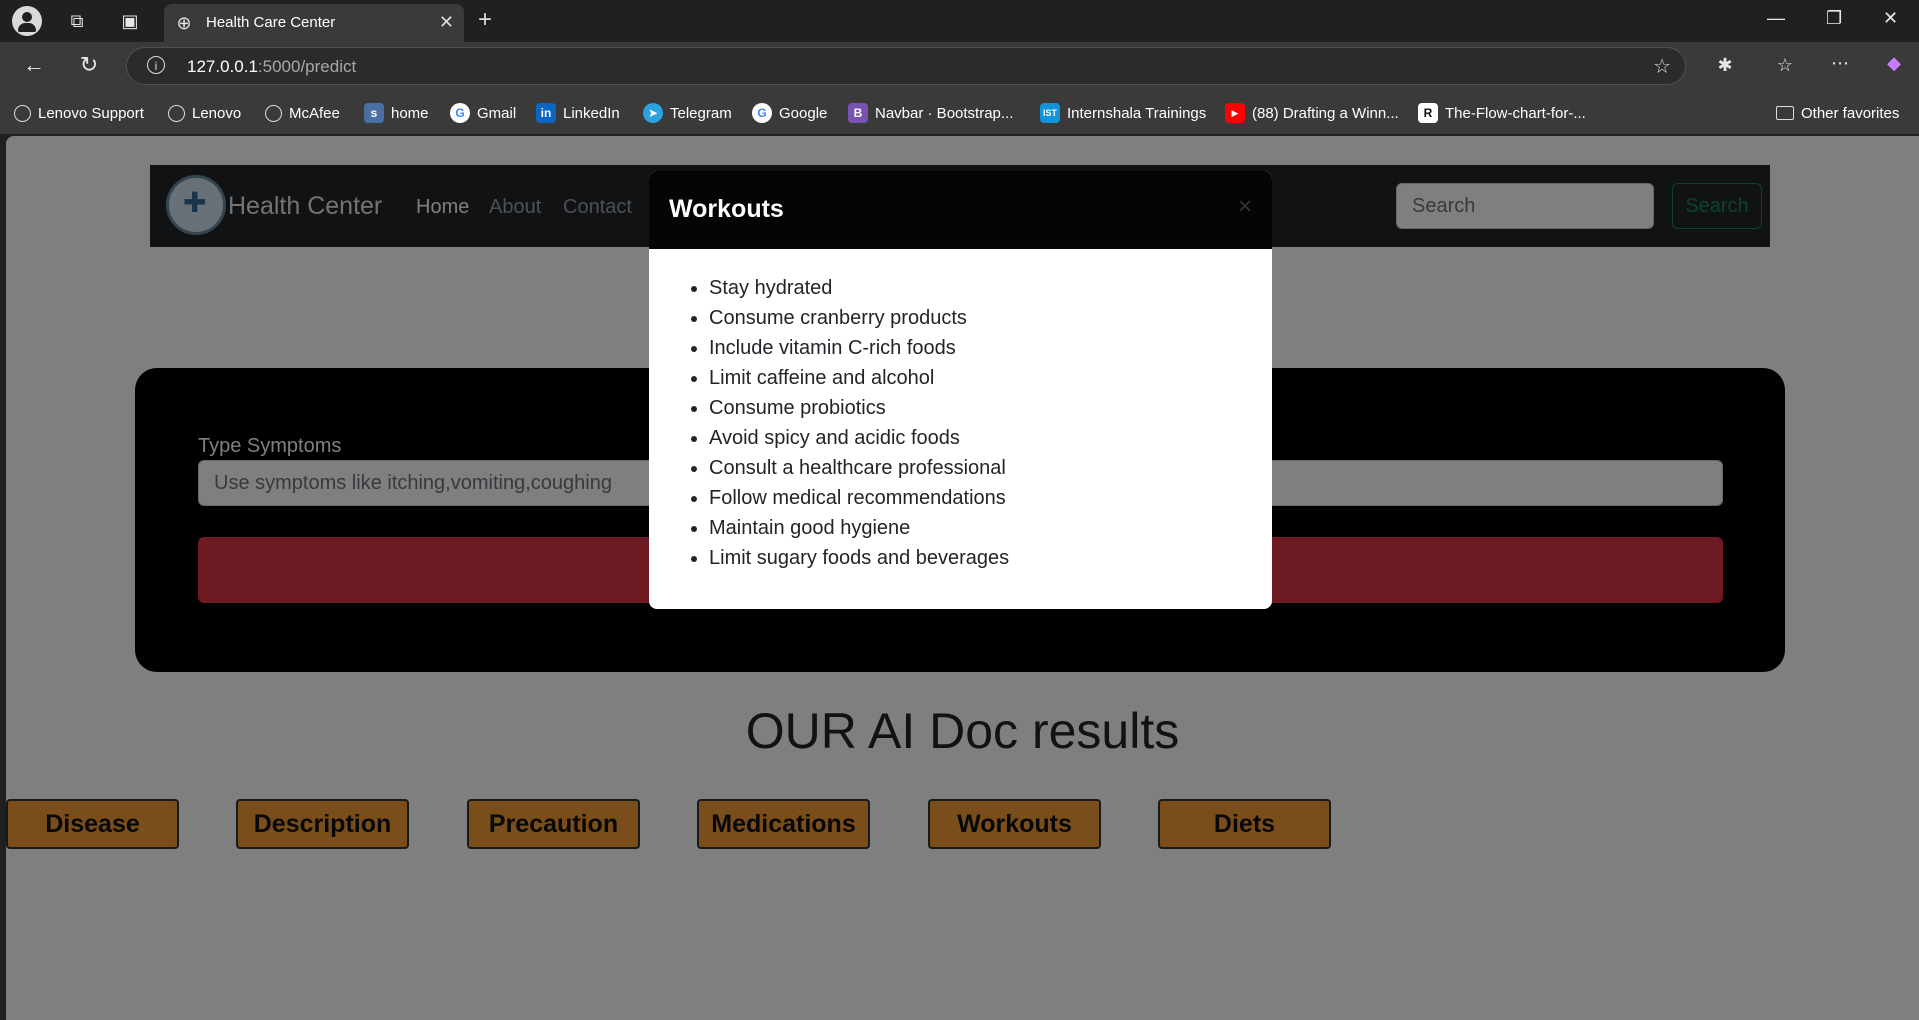 Image resolution: width=1919 pixels, height=1020 pixels. Describe the element at coordinates (271, 22) in the screenshot. I see `tab-title: Health Care Center` at that location.